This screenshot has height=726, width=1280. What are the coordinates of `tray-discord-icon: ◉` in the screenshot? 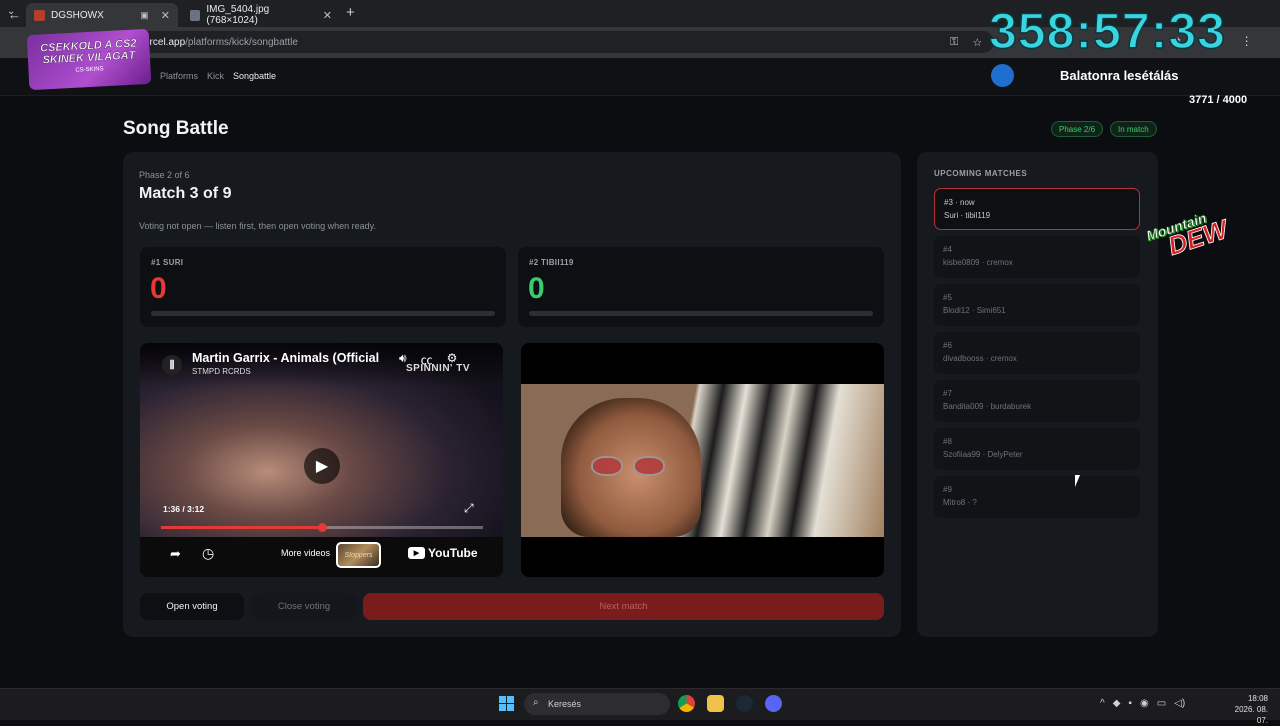 It's located at (1144, 703).